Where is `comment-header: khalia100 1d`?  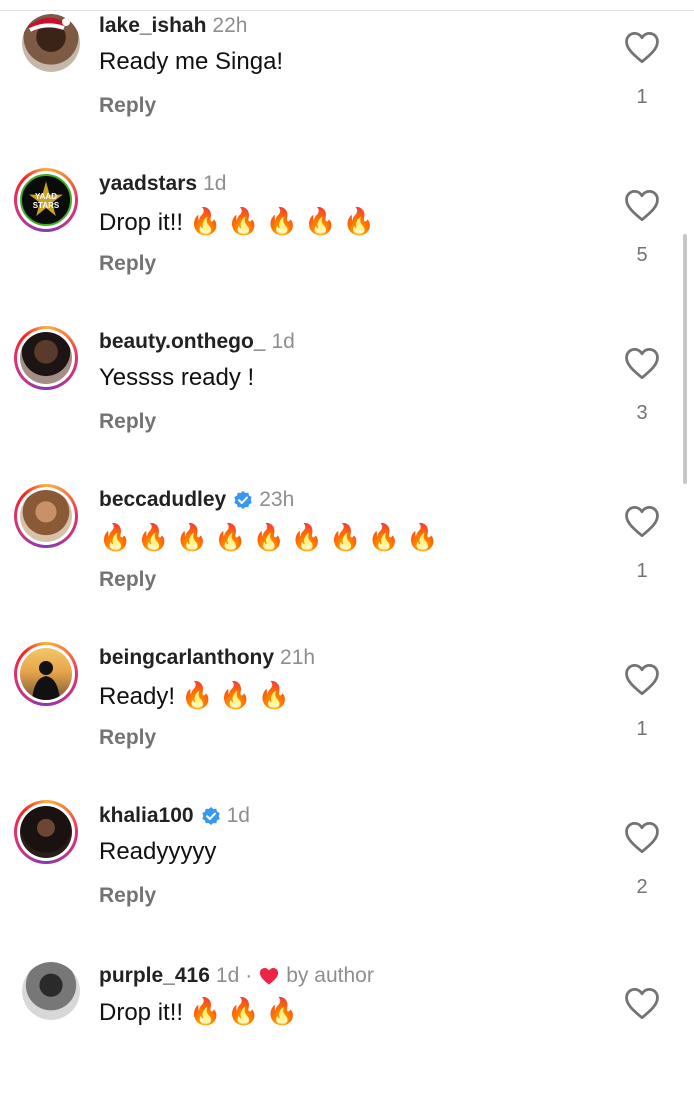 comment-header: khalia100 1d is located at coordinates (174, 816).